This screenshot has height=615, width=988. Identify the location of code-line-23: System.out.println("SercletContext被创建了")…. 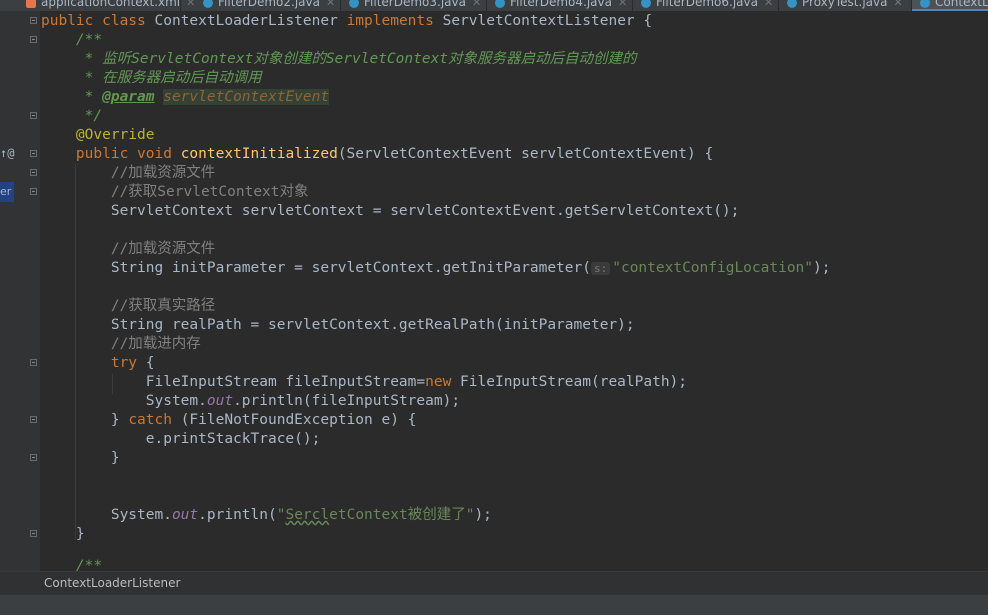
(266, 515).